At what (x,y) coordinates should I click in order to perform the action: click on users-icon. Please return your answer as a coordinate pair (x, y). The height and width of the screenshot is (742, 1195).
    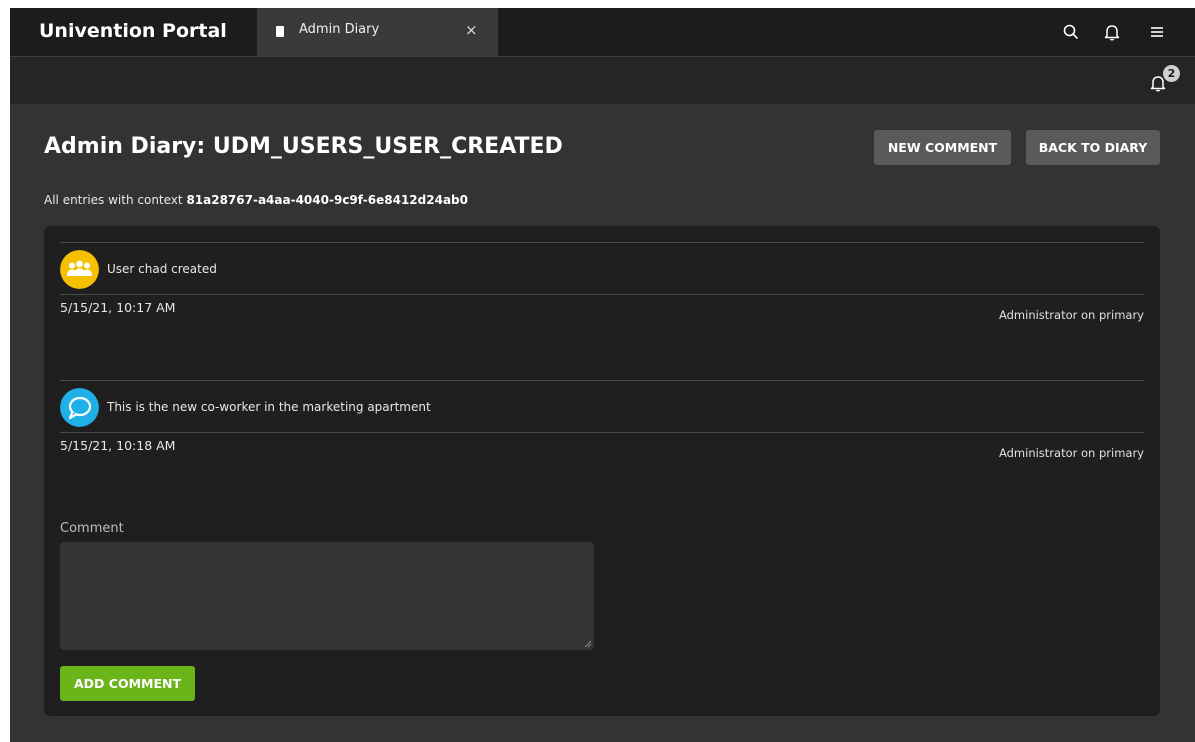
    Looking at the image, I should click on (79, 269).